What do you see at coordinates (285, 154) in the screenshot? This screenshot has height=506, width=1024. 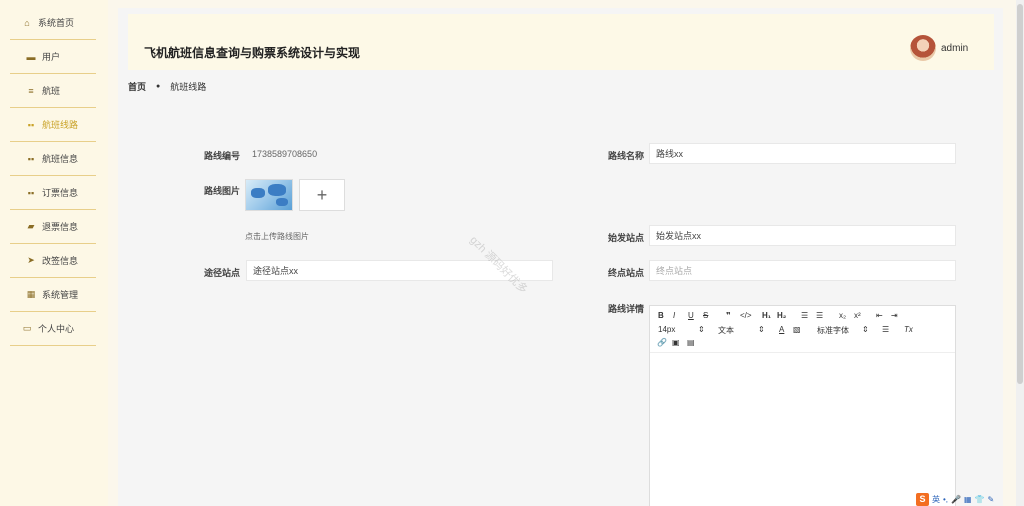 I see `route-no-value: 1738589708650` at bounding box center [285, 154].